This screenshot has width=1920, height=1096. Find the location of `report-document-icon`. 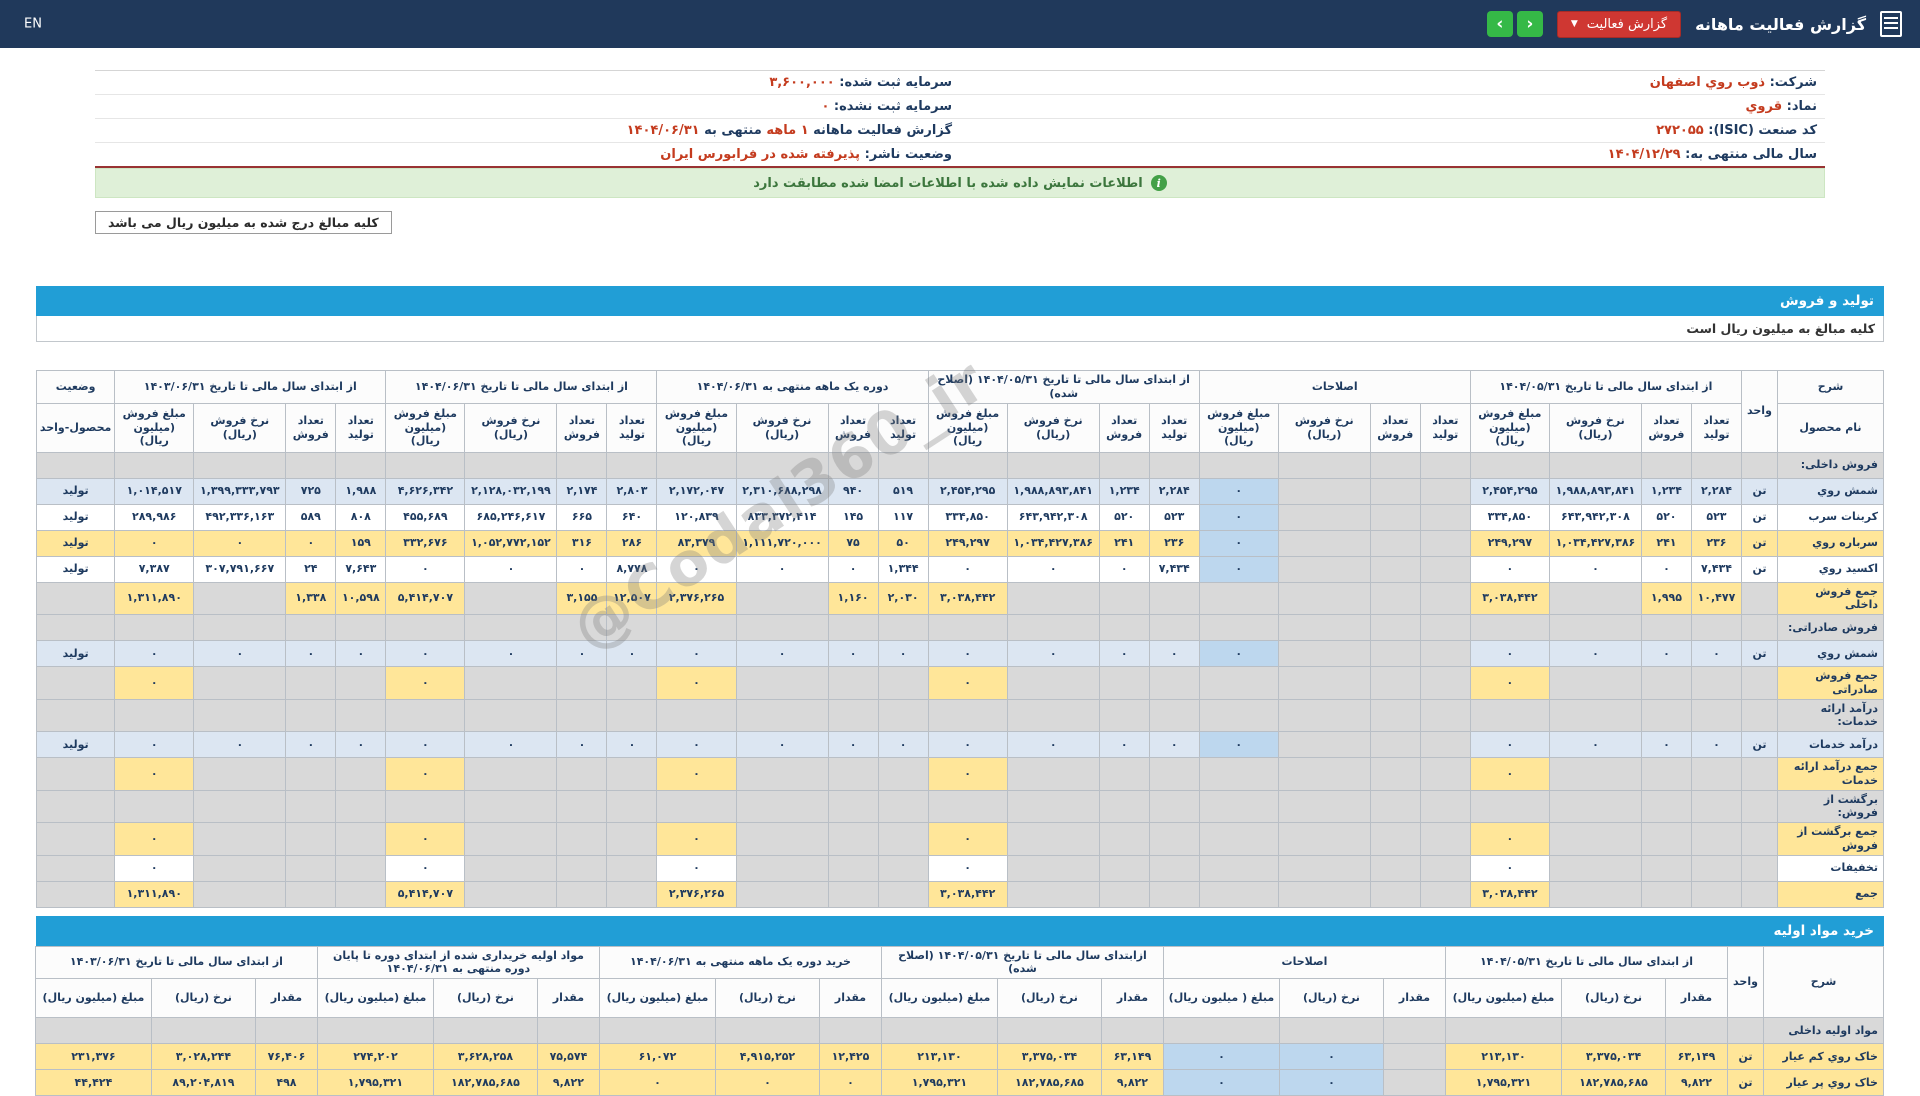

report-document-icon is located at coordinates (1891, 24).